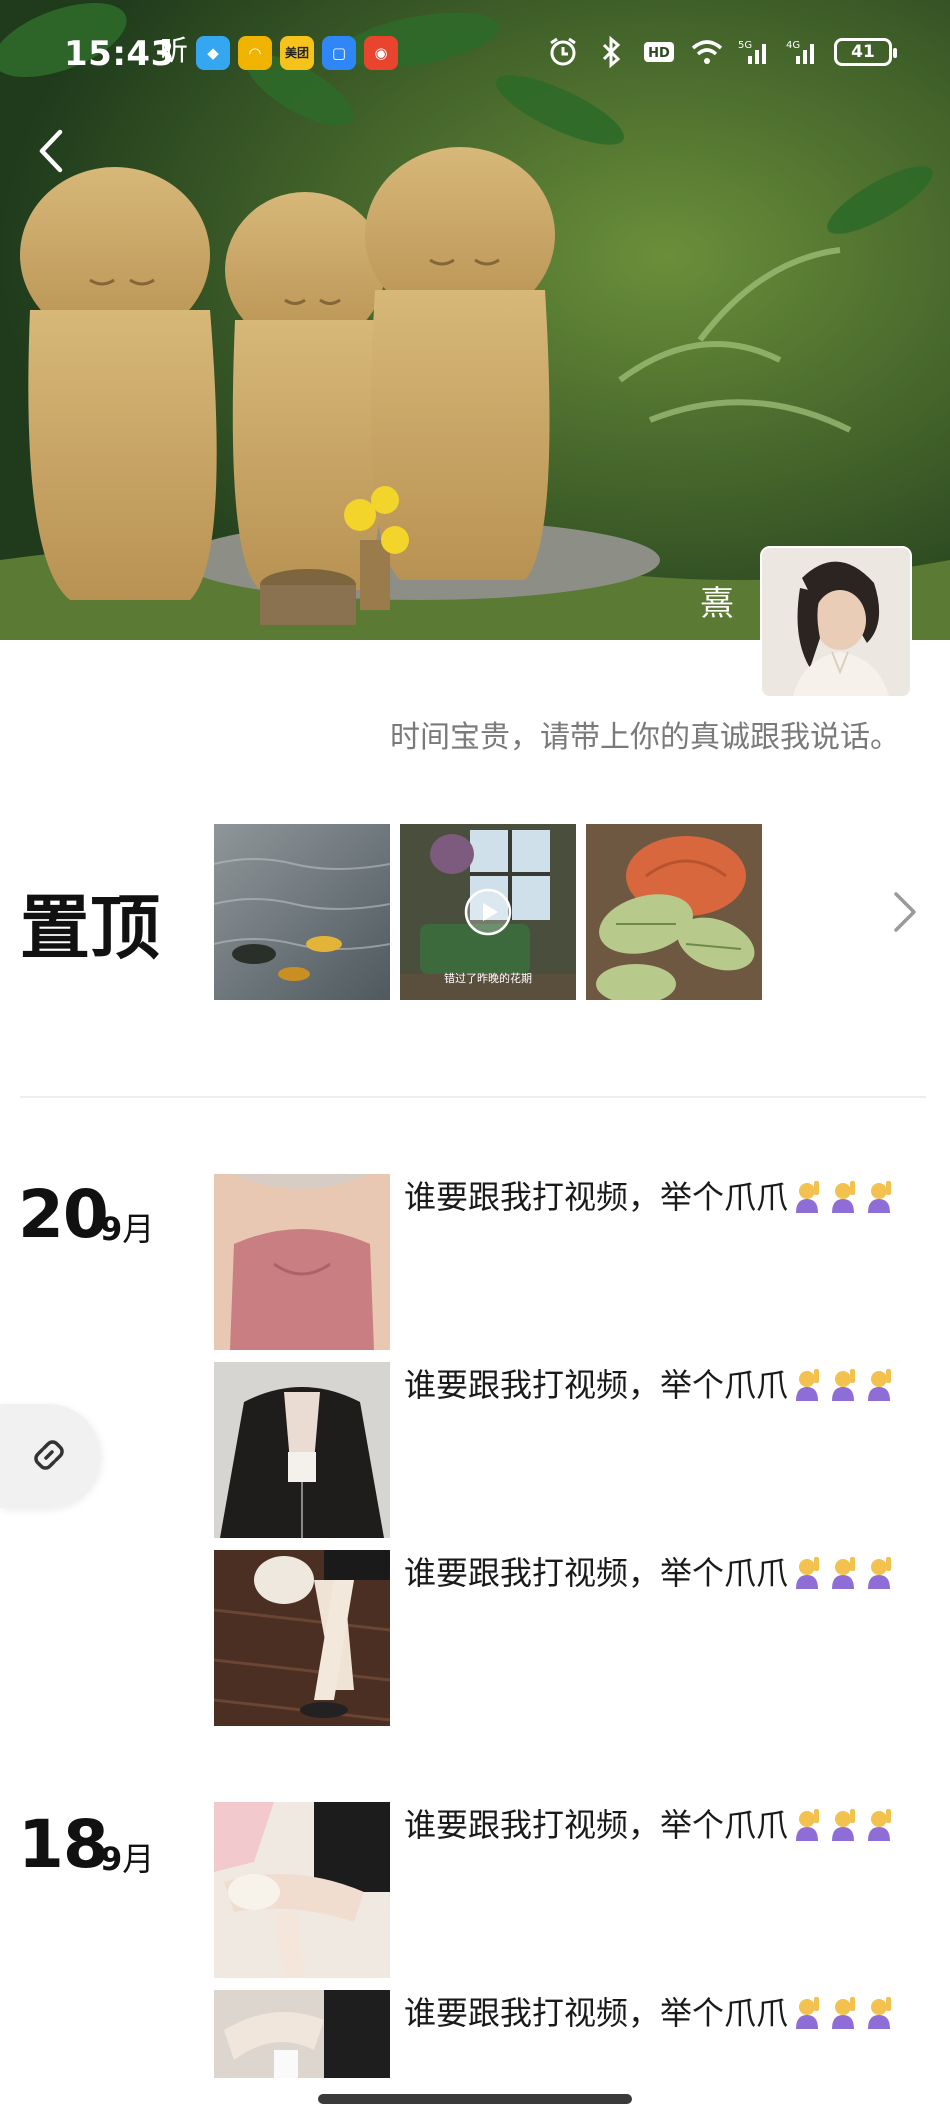  What do you see at coordinates (63, 1844) in the screenshot?
I see `feed-date-day: 18` at bounding box center [63, 1844].